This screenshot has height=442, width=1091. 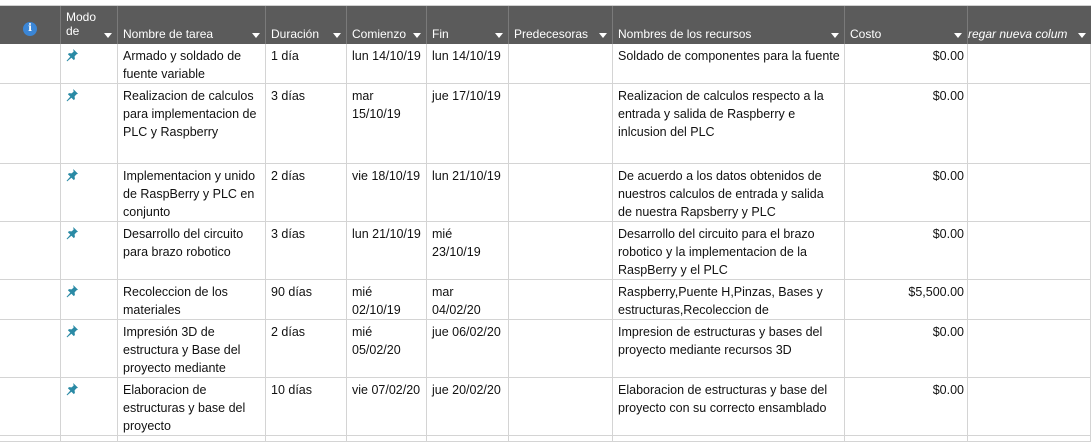 I want to click on header-fin: Fin, so click(x=468, y=25).